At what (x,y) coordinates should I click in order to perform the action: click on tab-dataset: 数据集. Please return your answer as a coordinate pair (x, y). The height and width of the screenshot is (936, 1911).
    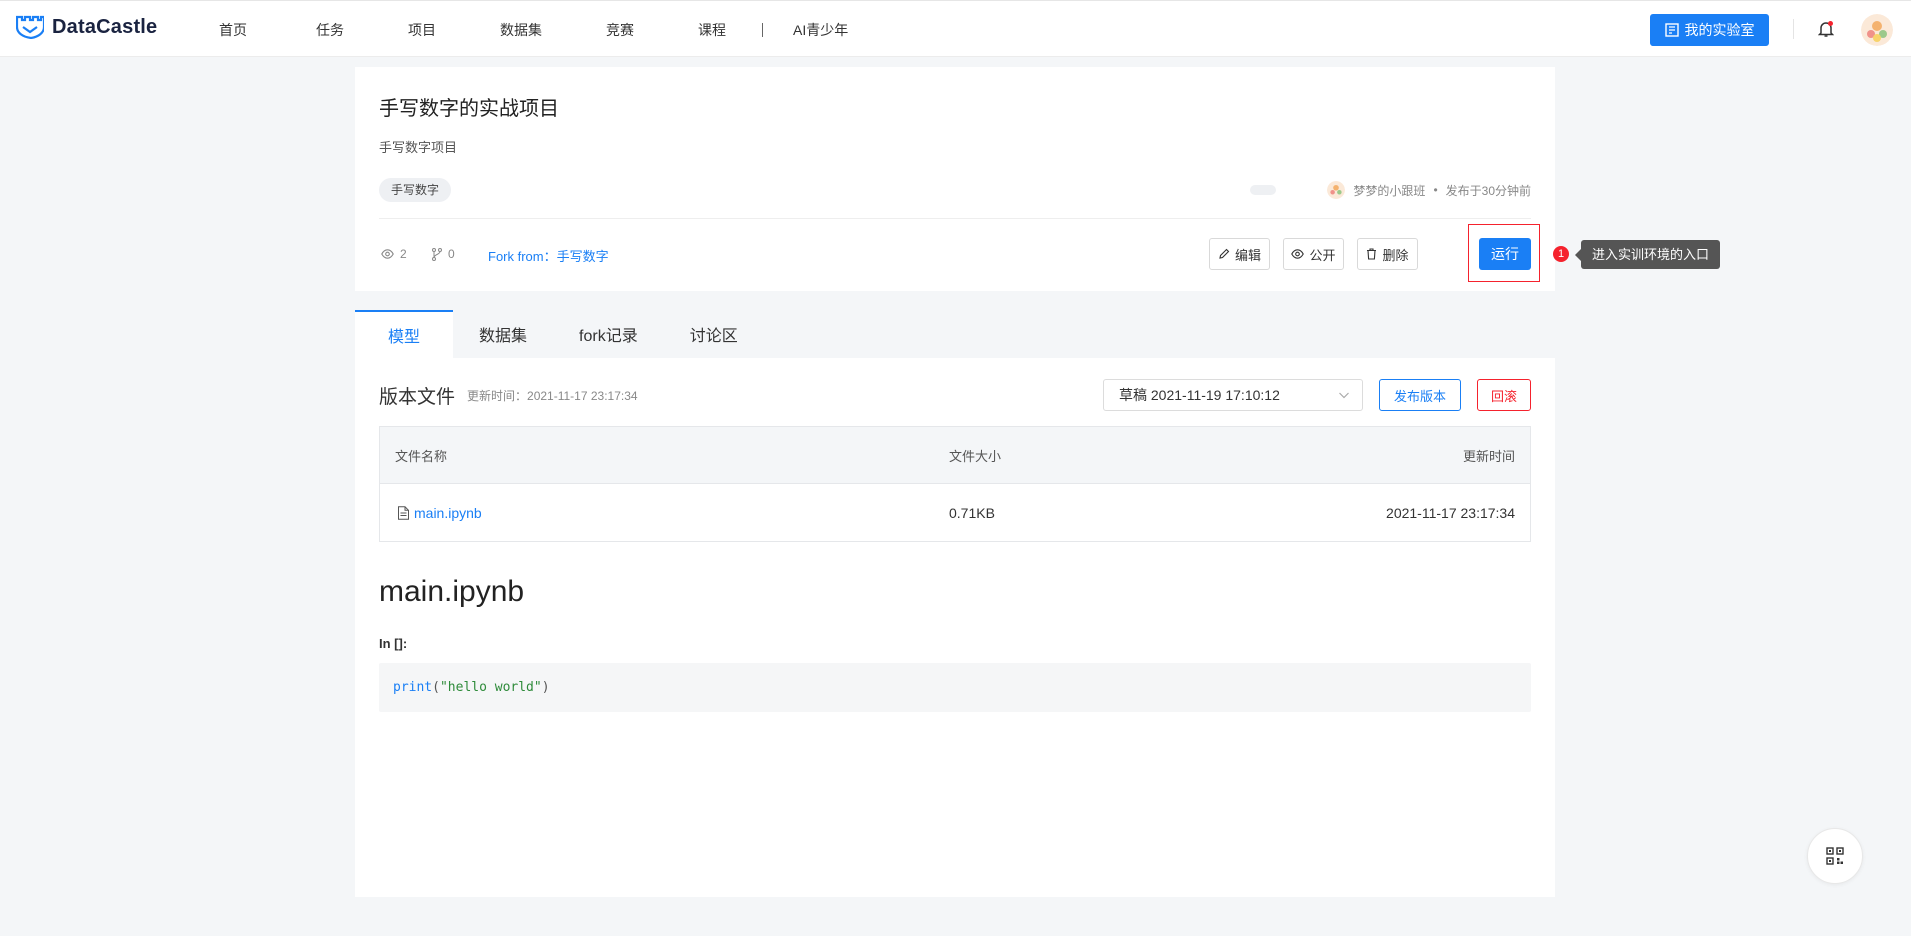
    Looking at the image, I should click on (503, 334).